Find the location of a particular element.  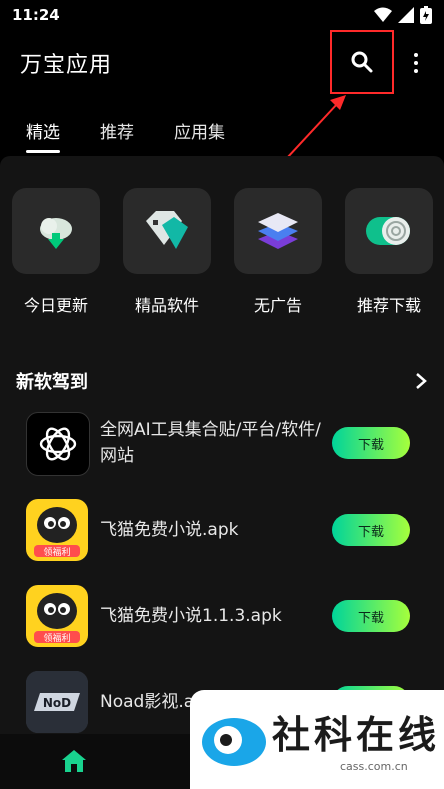

toggle-target-icon is located at coordinates (388, 231).